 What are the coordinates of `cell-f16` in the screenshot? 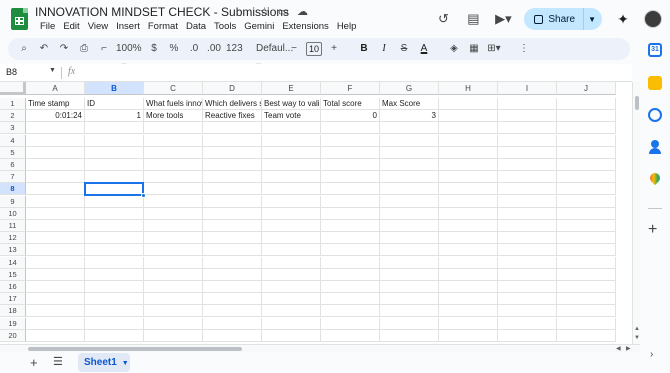 It's located at (350, 287).